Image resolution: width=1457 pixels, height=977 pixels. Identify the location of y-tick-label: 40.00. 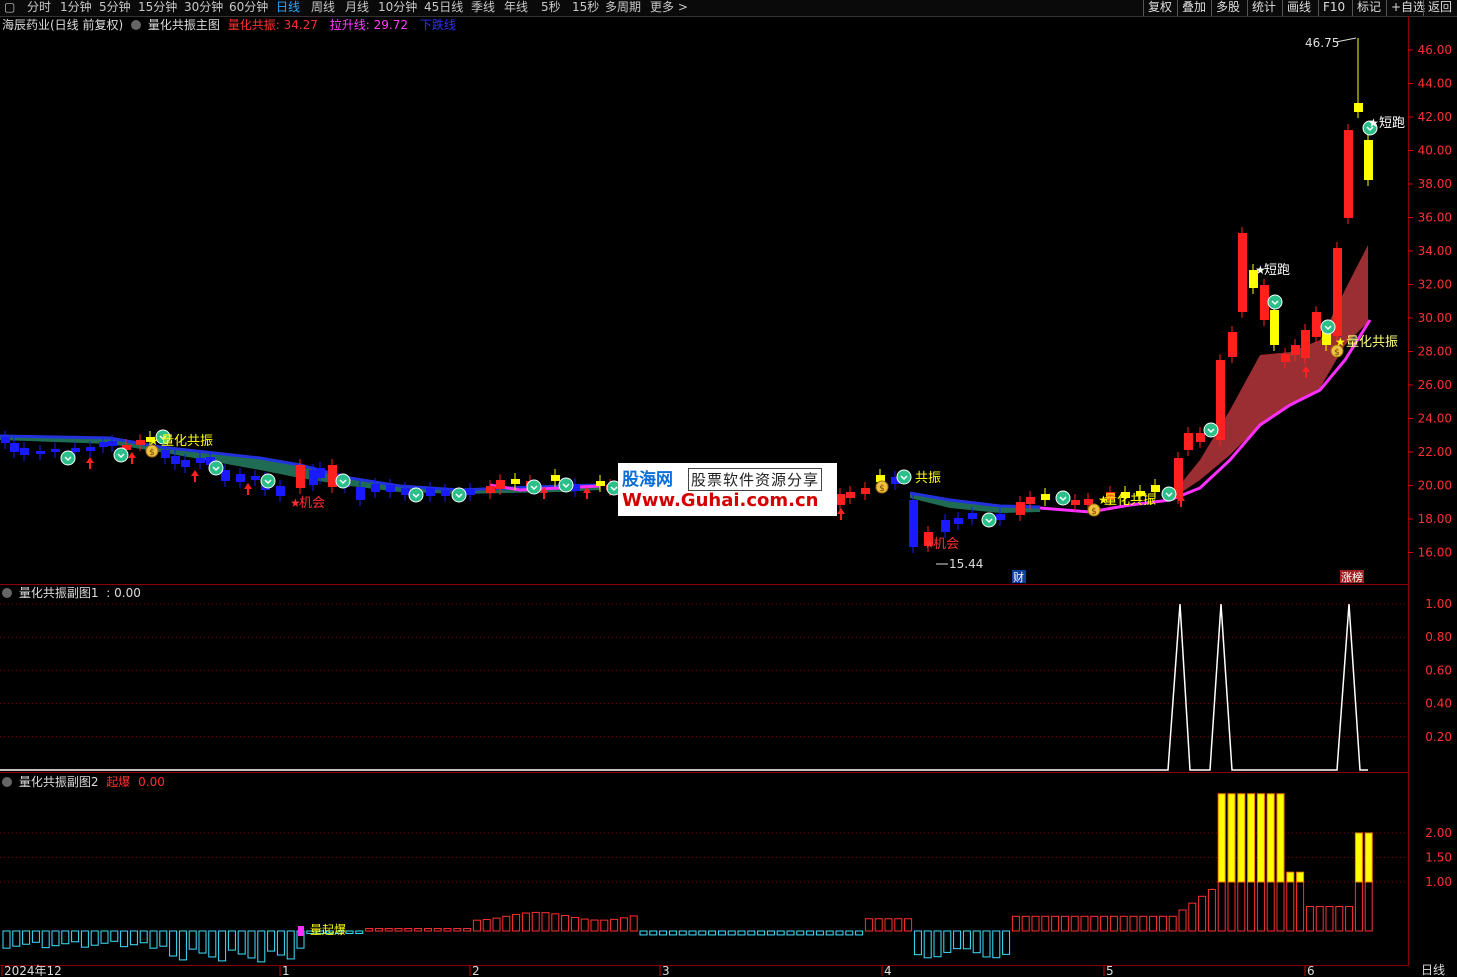
(1435, 151).